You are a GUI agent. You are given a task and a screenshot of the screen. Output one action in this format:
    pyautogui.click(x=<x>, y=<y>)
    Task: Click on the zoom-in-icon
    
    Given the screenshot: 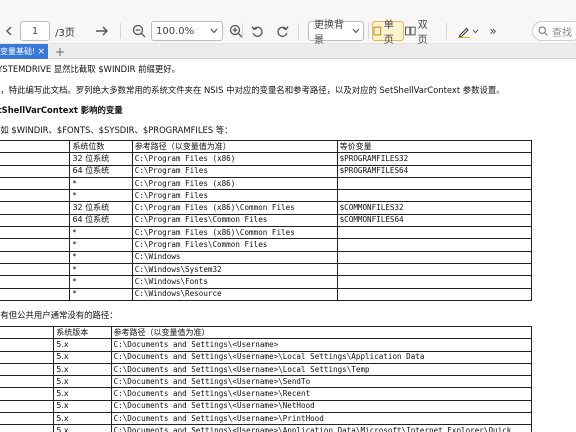 What is the action you would take?
    pyautogui.click(x=236, y=31)
    